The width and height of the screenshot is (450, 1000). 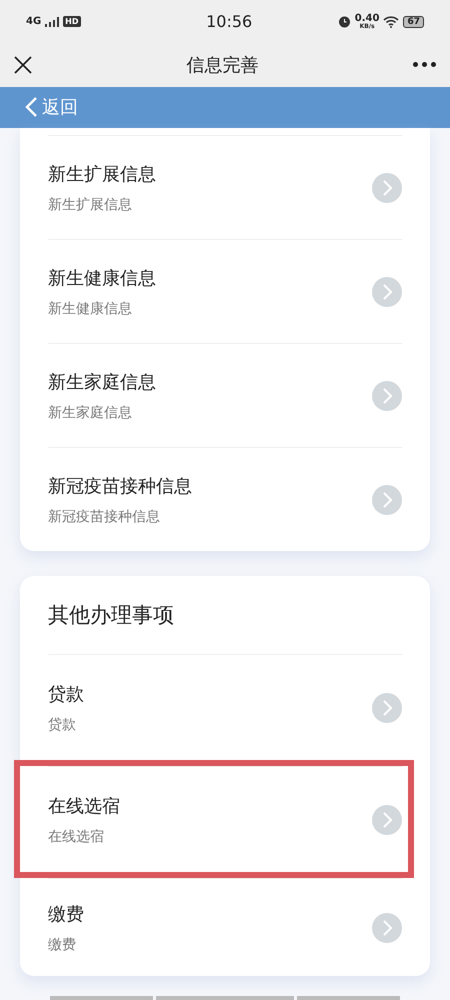 I want to click on network-speed: 0.40, so click(x=367, y=19).